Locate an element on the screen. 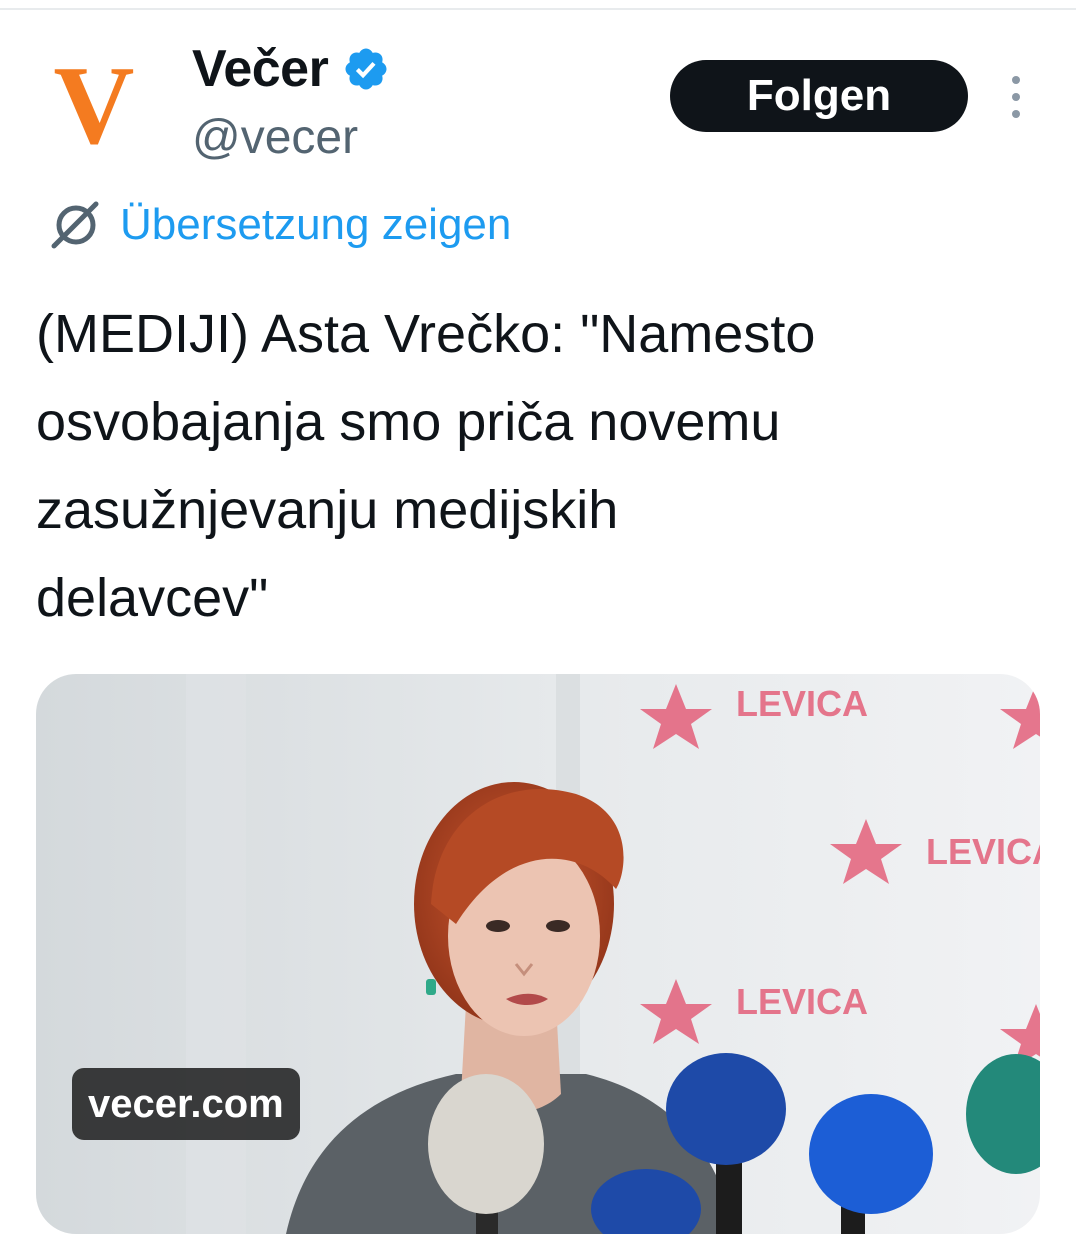 The image size is (1076, 1234). name-row: Večer is located at coordinates (291, 69).